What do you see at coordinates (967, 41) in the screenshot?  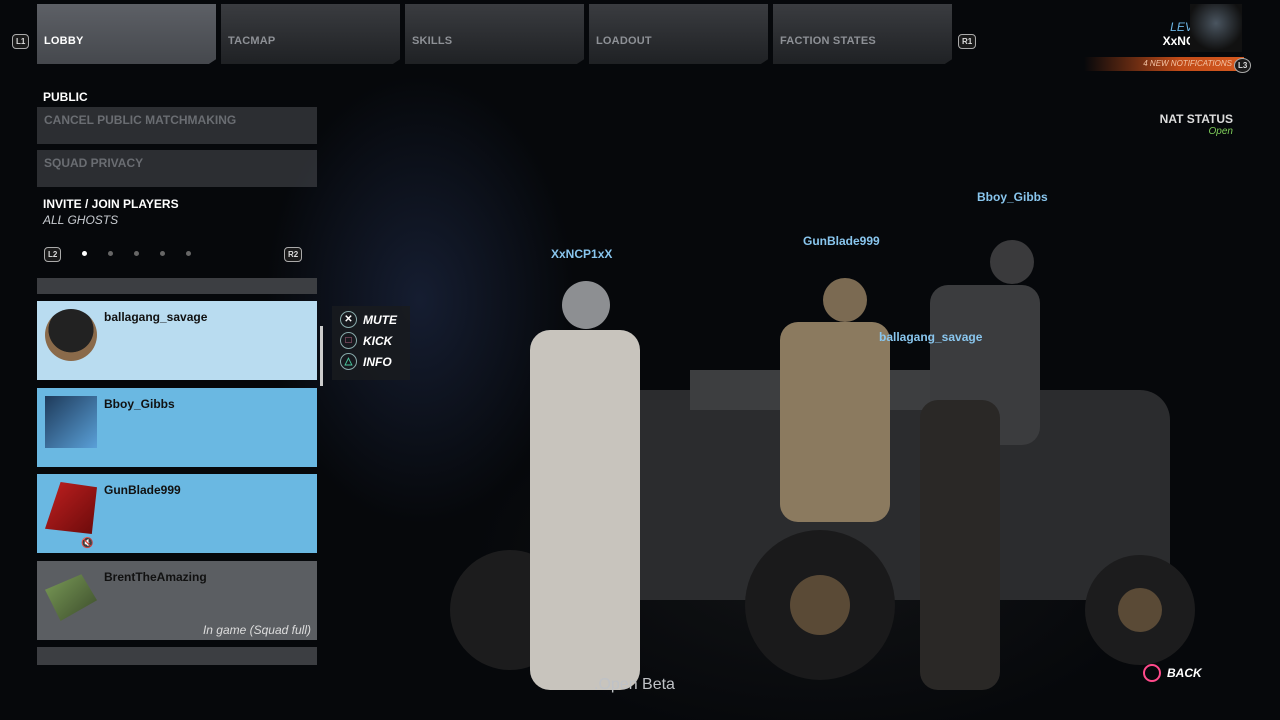 I see `r1-button-icon: R1` at bounding box center [967, 41].